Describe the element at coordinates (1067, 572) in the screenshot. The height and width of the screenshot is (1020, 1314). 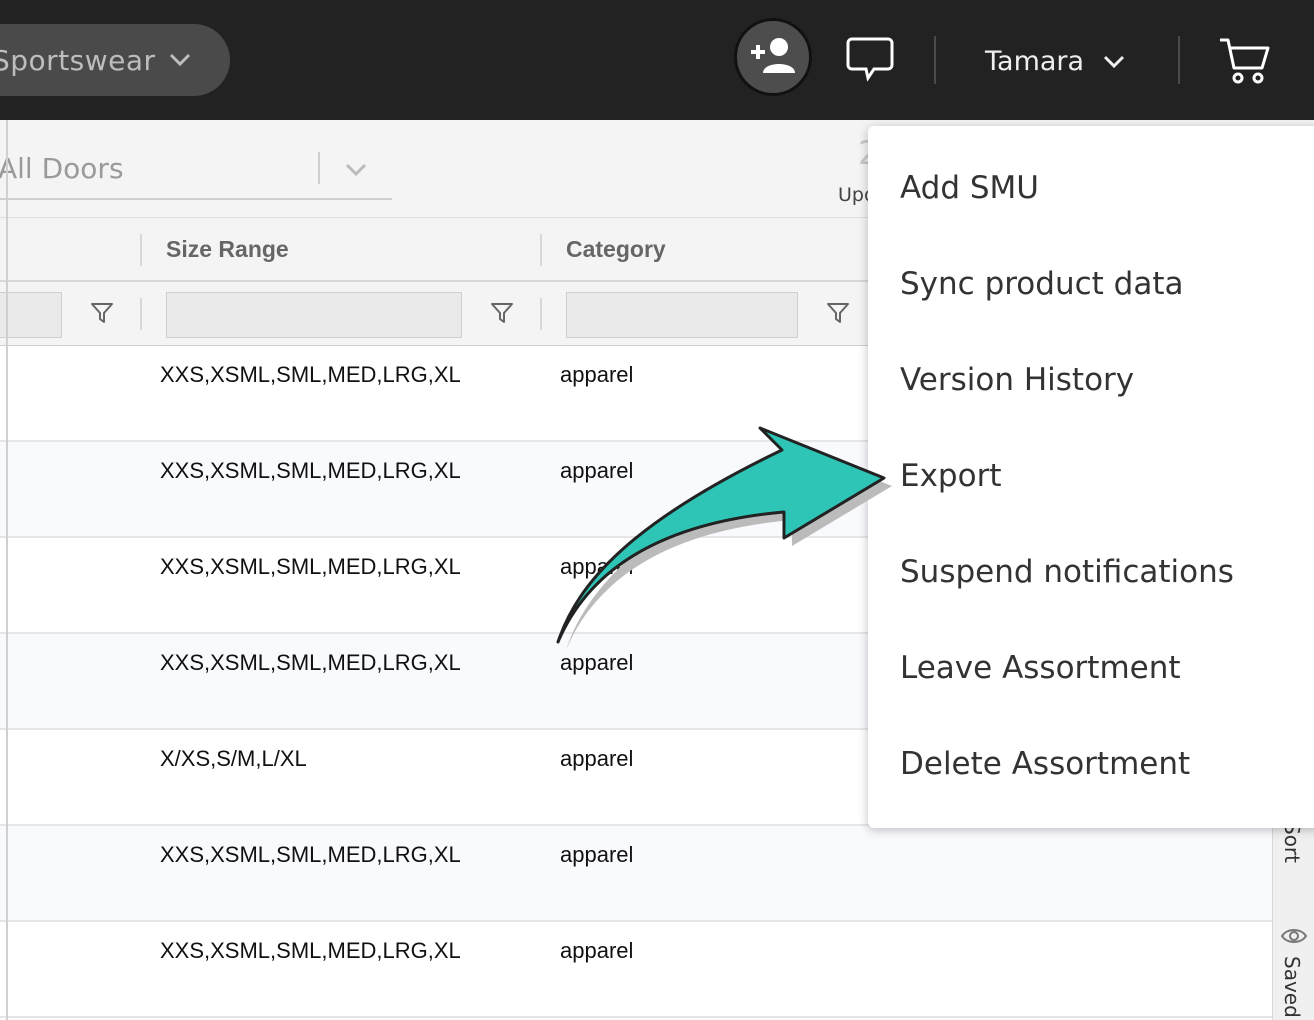
I see `menu-item-suspend-notifications: Suspend notifications` at that location.